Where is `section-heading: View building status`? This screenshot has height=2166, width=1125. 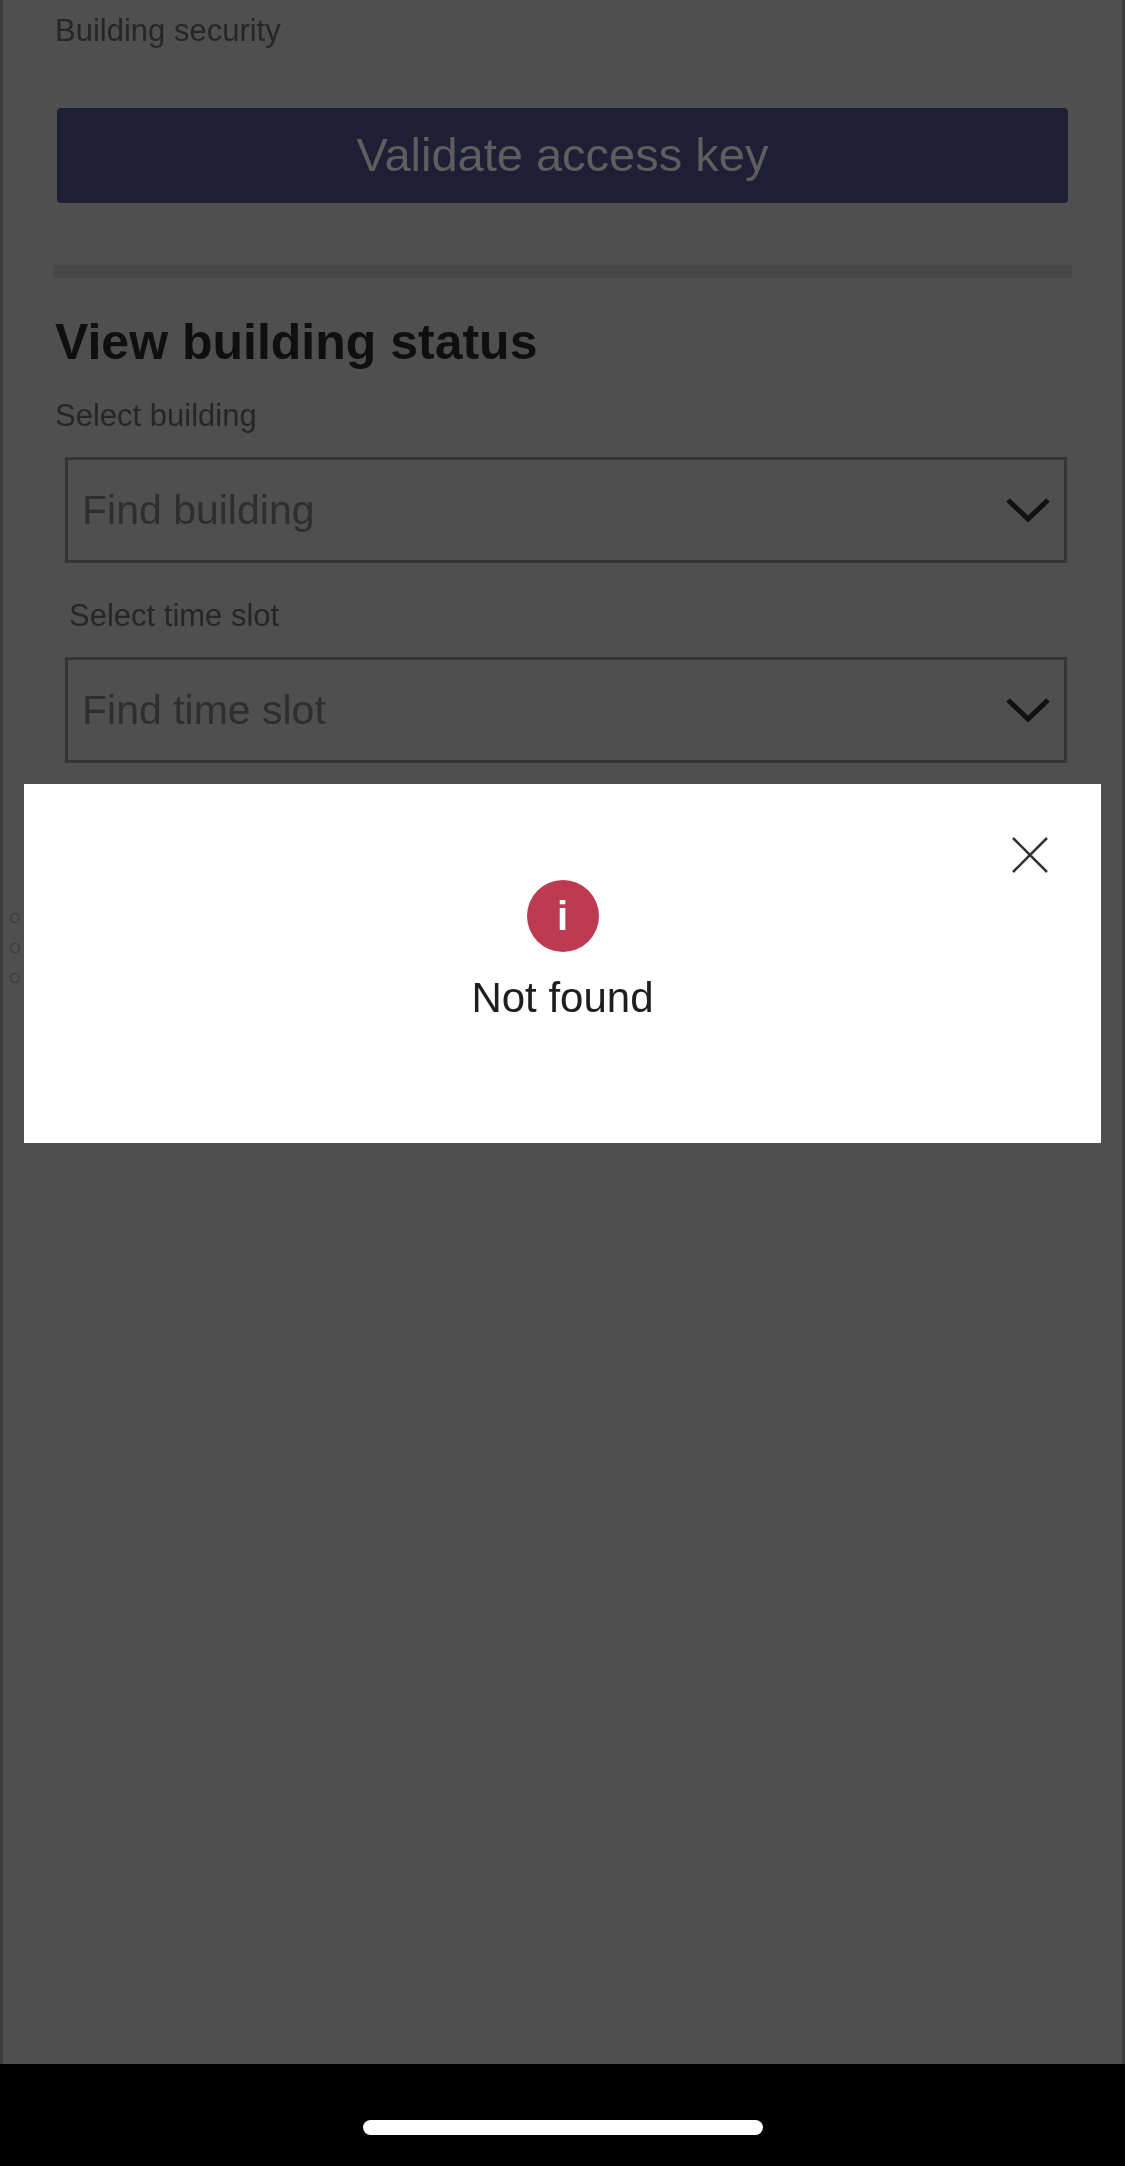
section-heading: View building status is located at coordinates (297, 342).